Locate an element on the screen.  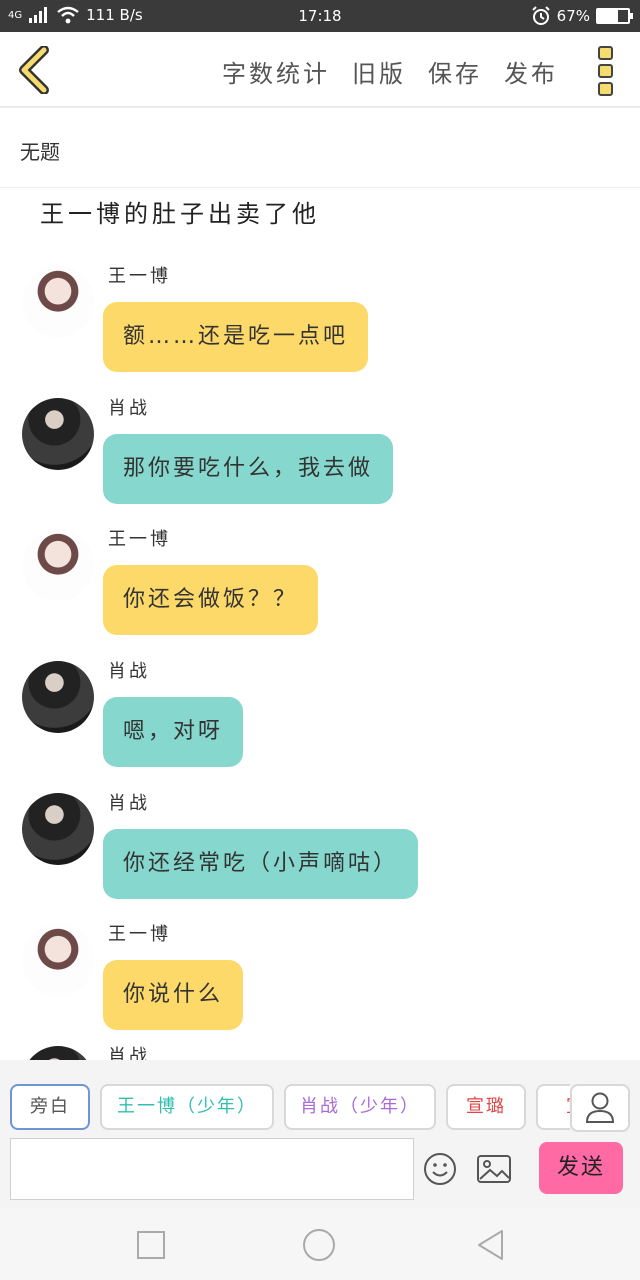
back-button is located at coordinates (36, 70).